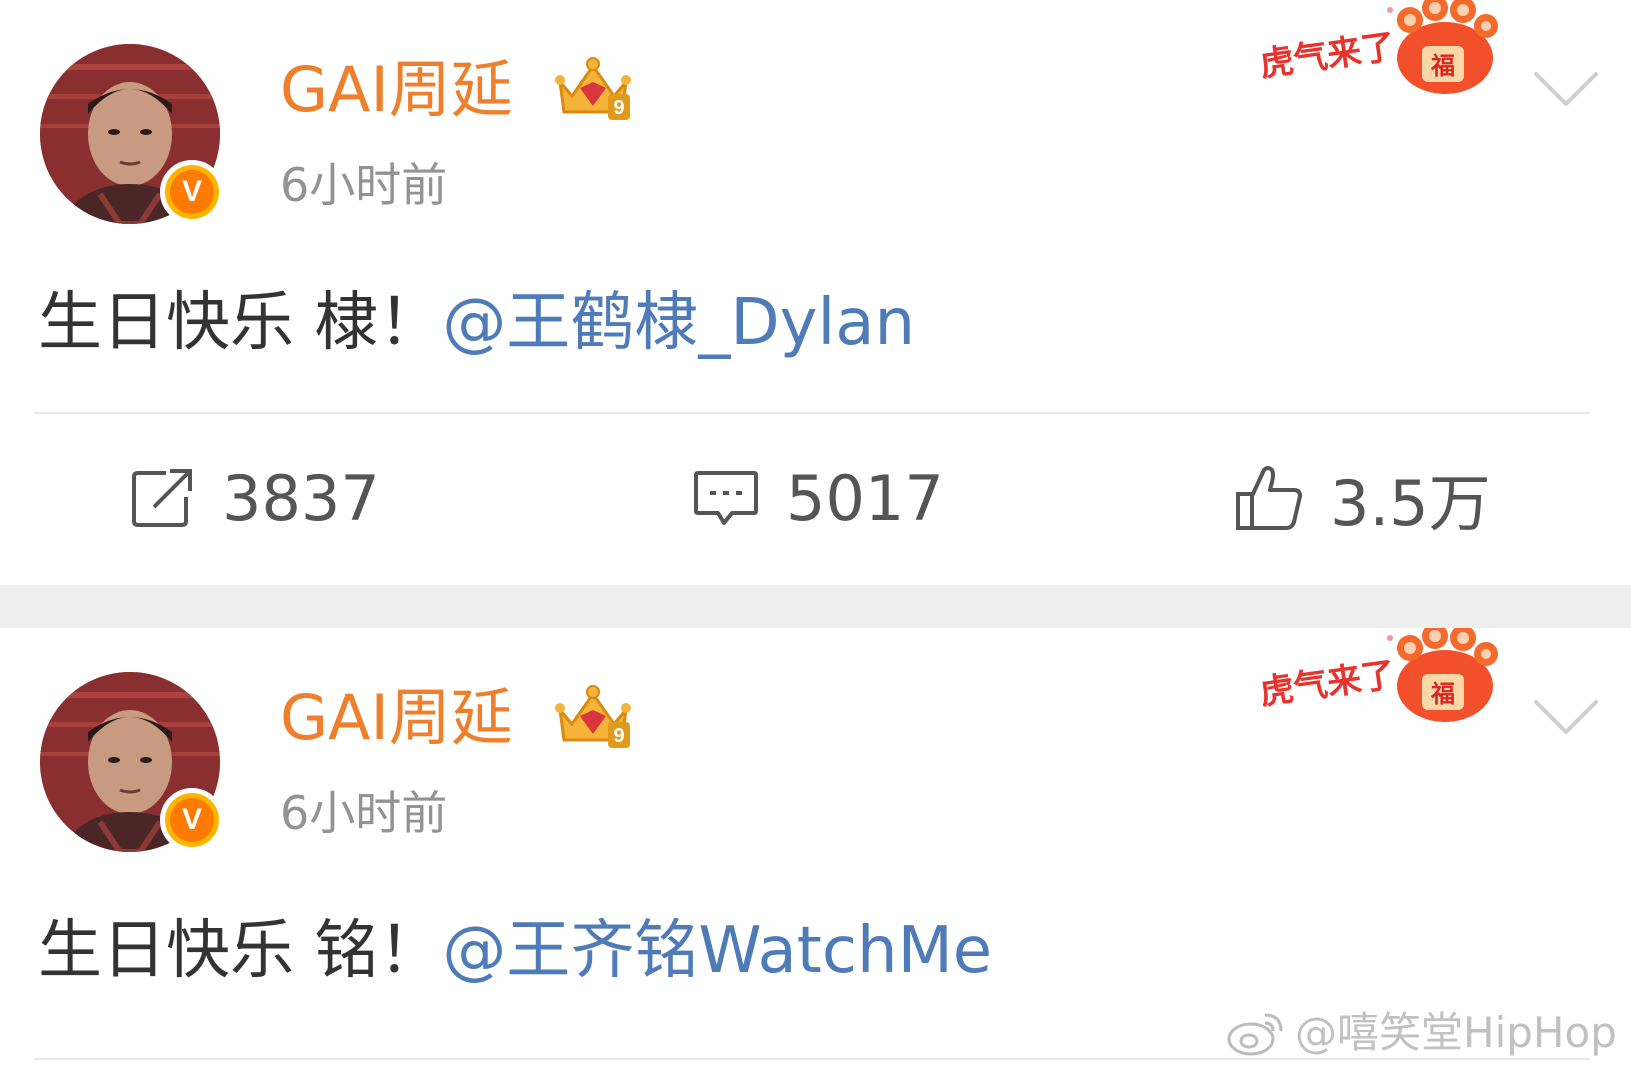 This screenshot has height=1068, width=1631. What do you see at coordinates (1255, 1034) in the screenshot?
I see `weibo-logo-icon` at bounding box center [1255, 1034].